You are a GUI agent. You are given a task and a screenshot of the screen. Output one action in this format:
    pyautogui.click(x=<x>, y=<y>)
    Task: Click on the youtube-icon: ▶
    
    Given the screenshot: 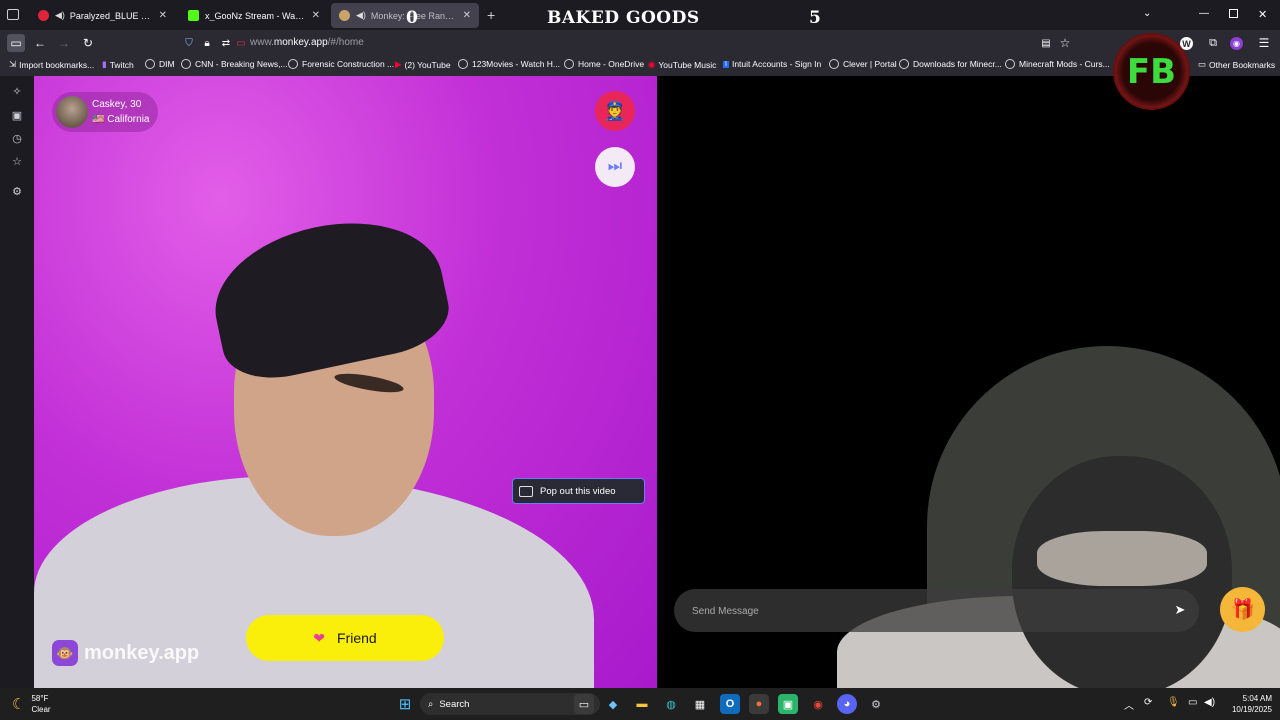 What is the action you would take?
    pyautogui.click(x=398, y=64)
    